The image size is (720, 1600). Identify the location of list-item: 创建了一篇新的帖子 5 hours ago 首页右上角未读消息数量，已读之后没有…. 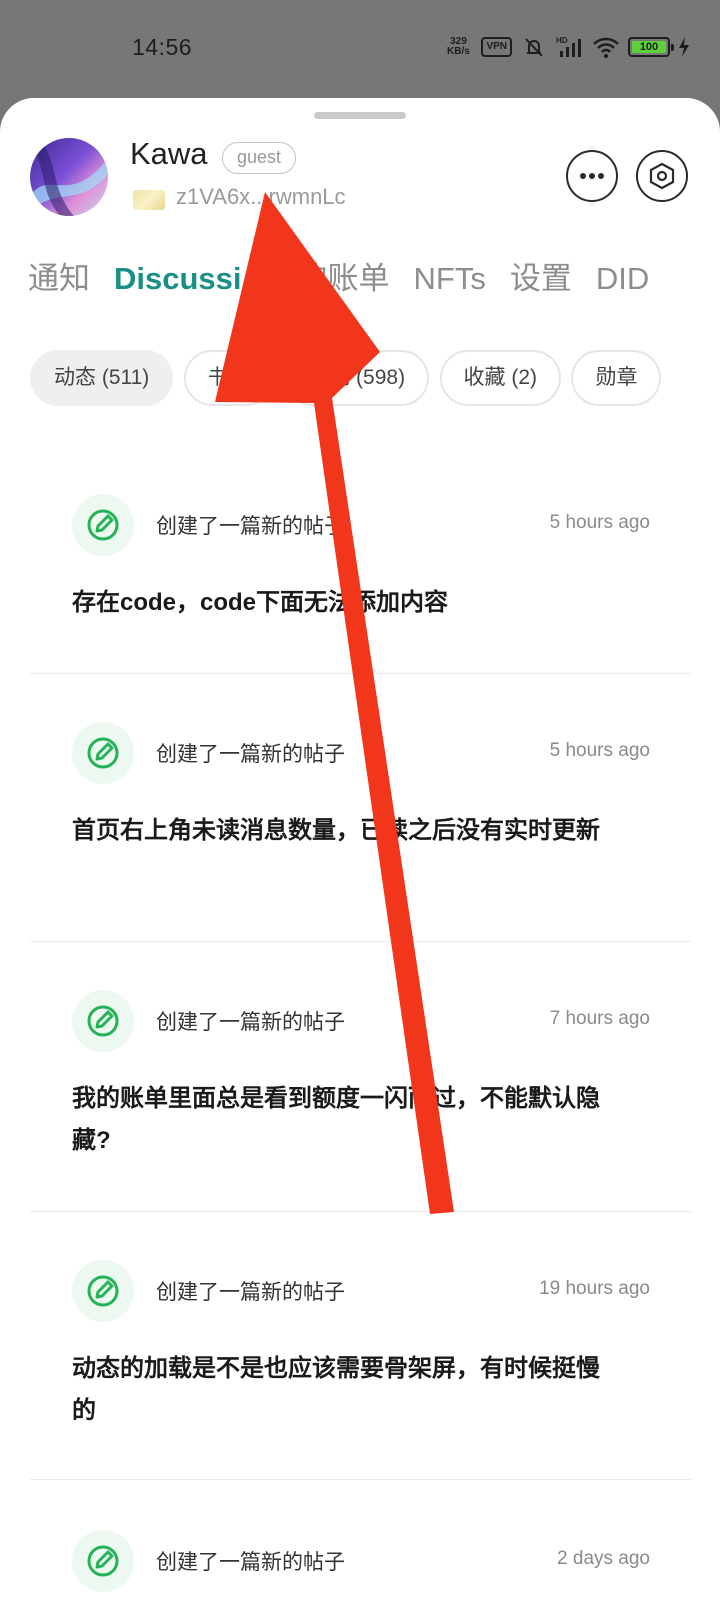
(361, 832).